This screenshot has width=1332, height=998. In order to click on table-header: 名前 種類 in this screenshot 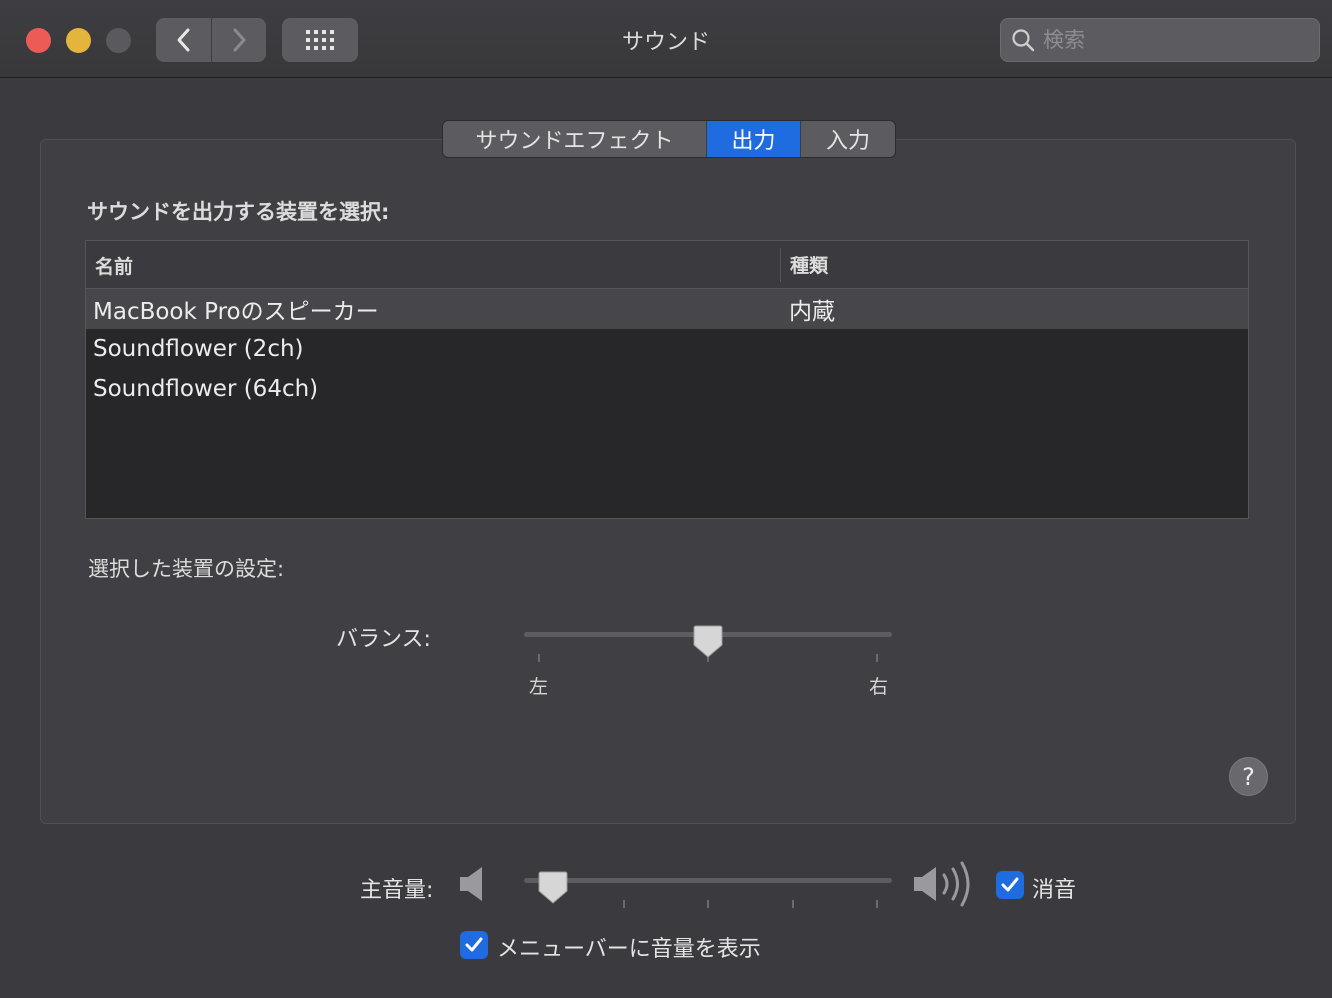, I will do `click(667, 265)`.